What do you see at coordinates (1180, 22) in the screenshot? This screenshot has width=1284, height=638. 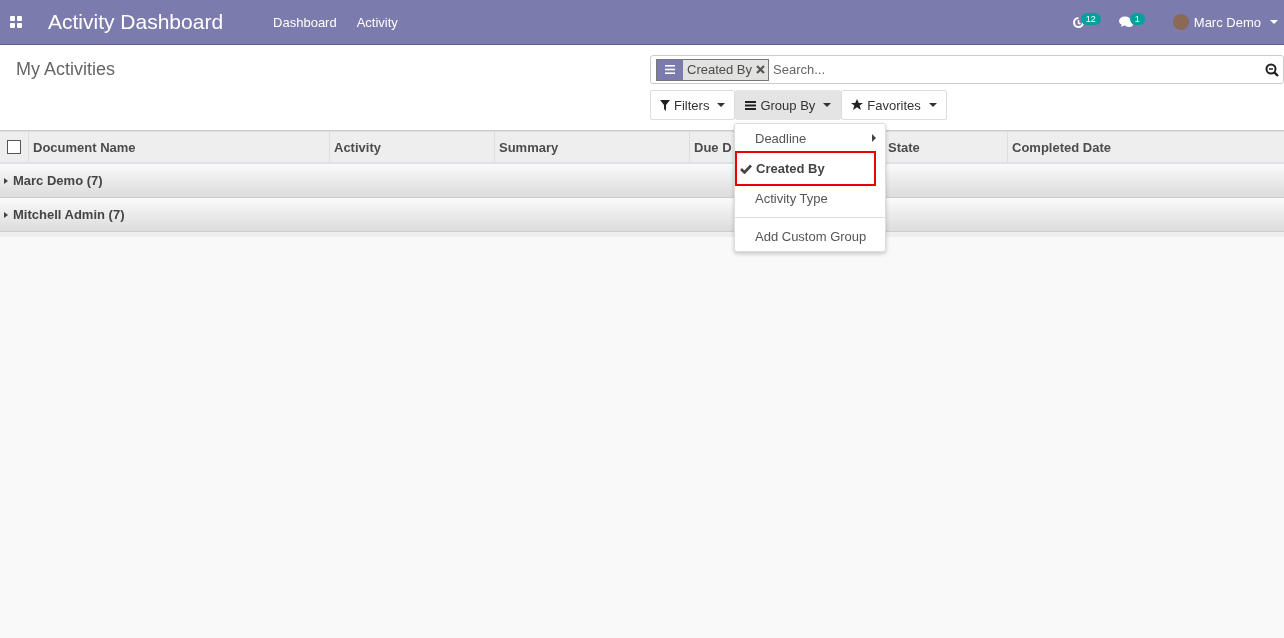 I see `avatar-icon` at bounding box center [1180, 22].